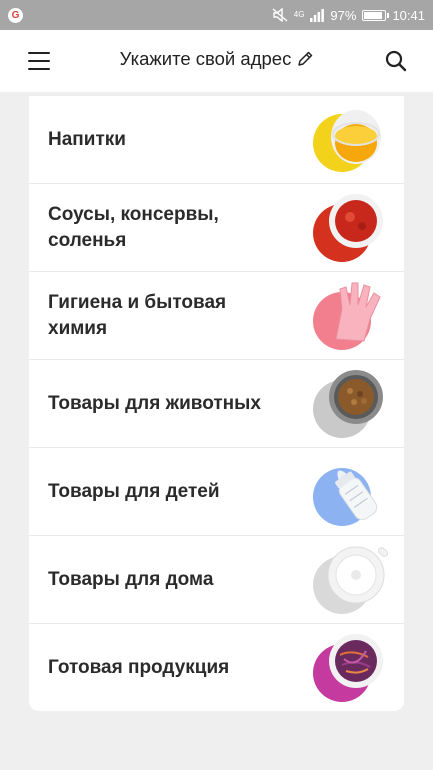 Image resolution: width=433 pixels, height=770 pixels. Describe the element at coordinates (87, 139) in the screenshot. I see `category-label: Напитки` at that location.